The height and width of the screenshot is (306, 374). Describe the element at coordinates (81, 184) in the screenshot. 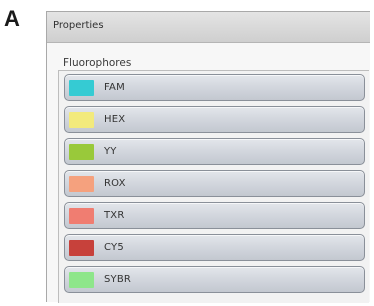

I see `rox-color-swatch` at that location.